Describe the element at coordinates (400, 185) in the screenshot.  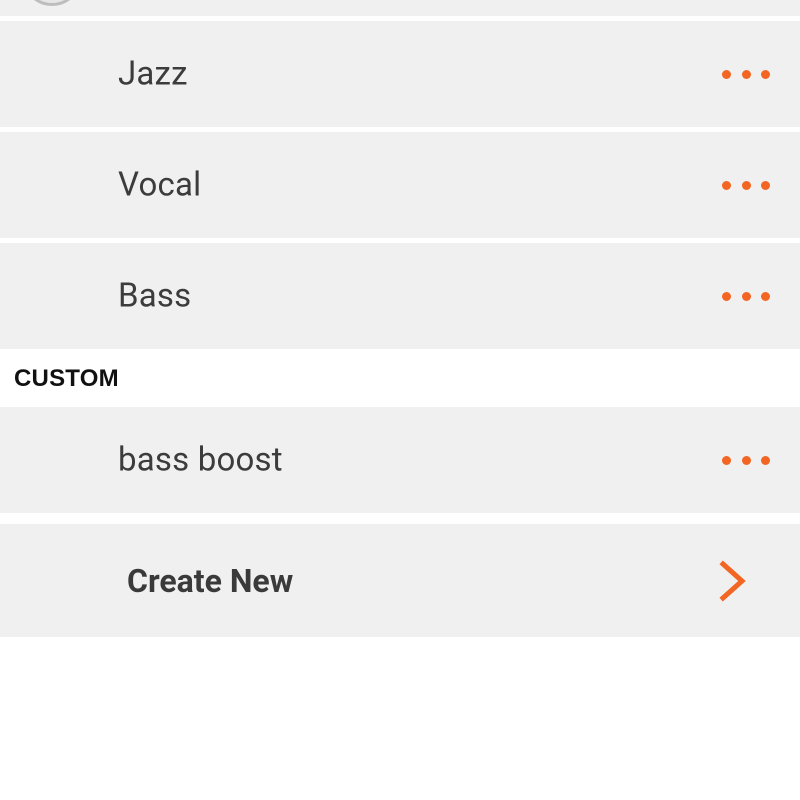
I see `preset-row-vocal: Vocal` at that location.